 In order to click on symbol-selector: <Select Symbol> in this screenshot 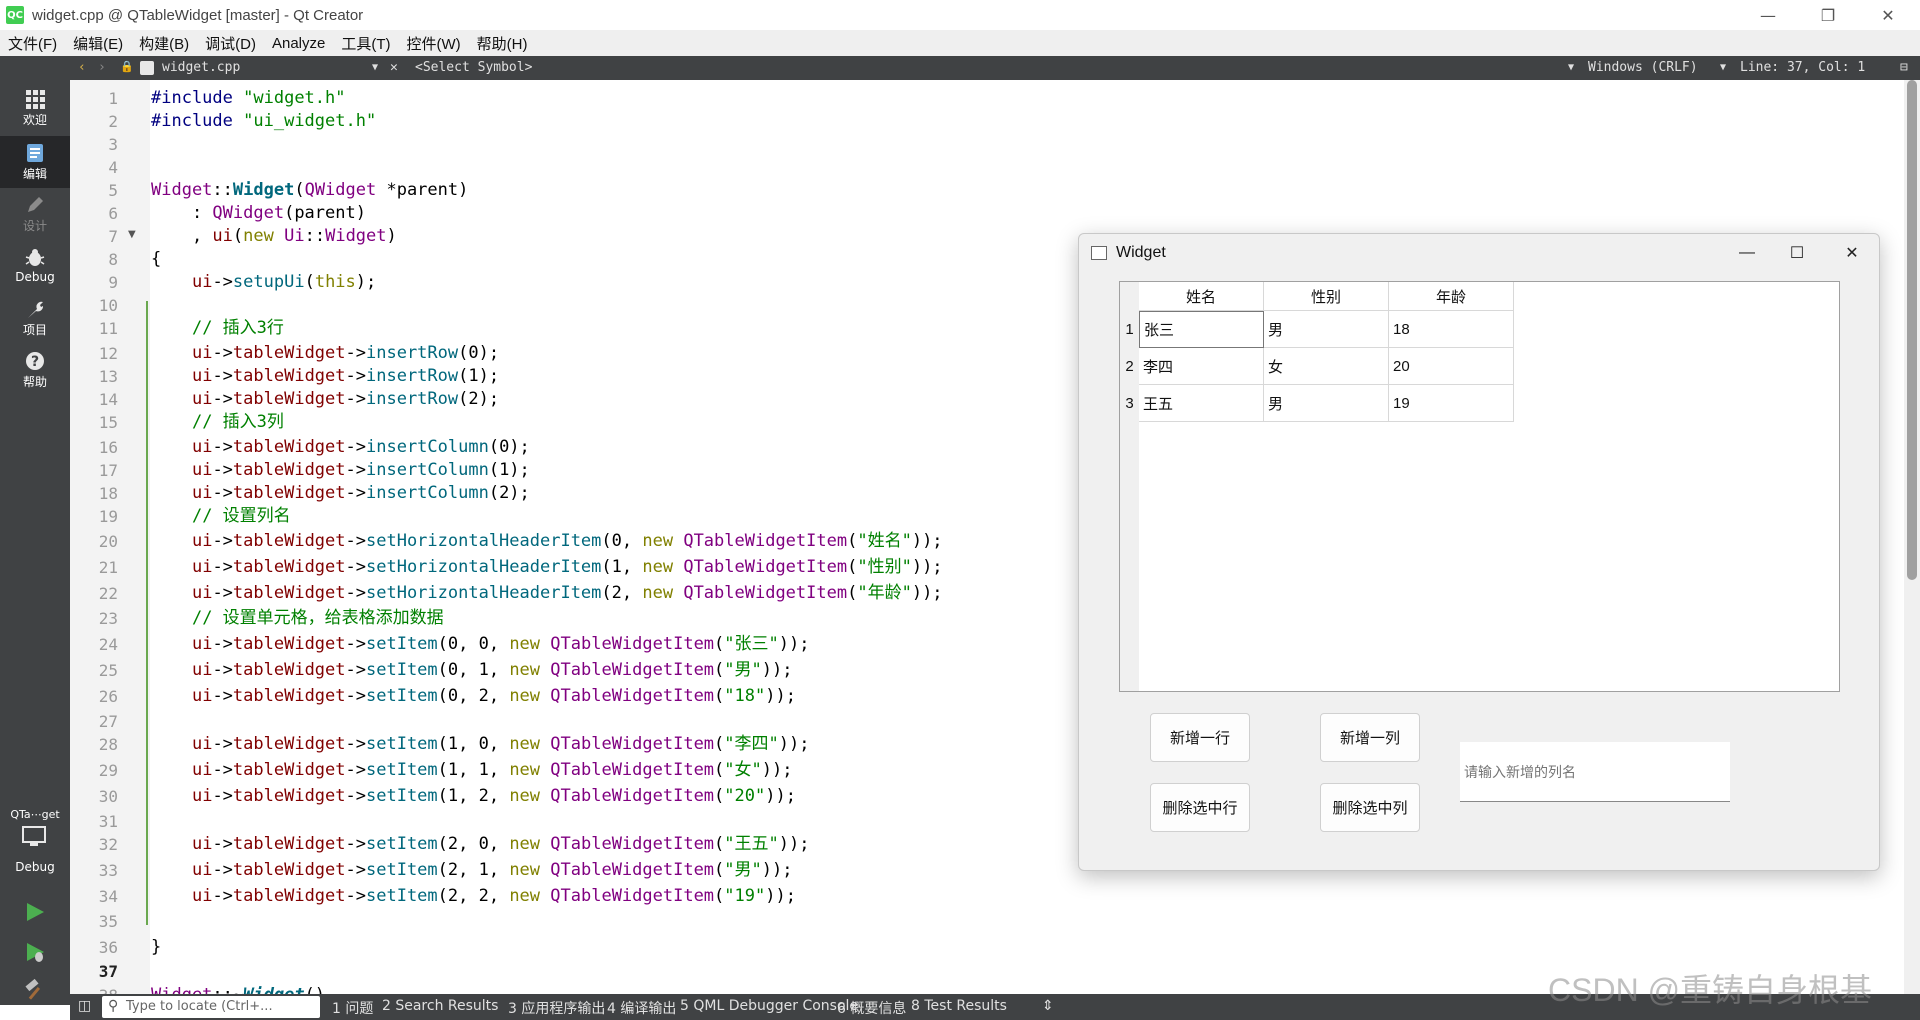, I will do `click(473, 67)`.